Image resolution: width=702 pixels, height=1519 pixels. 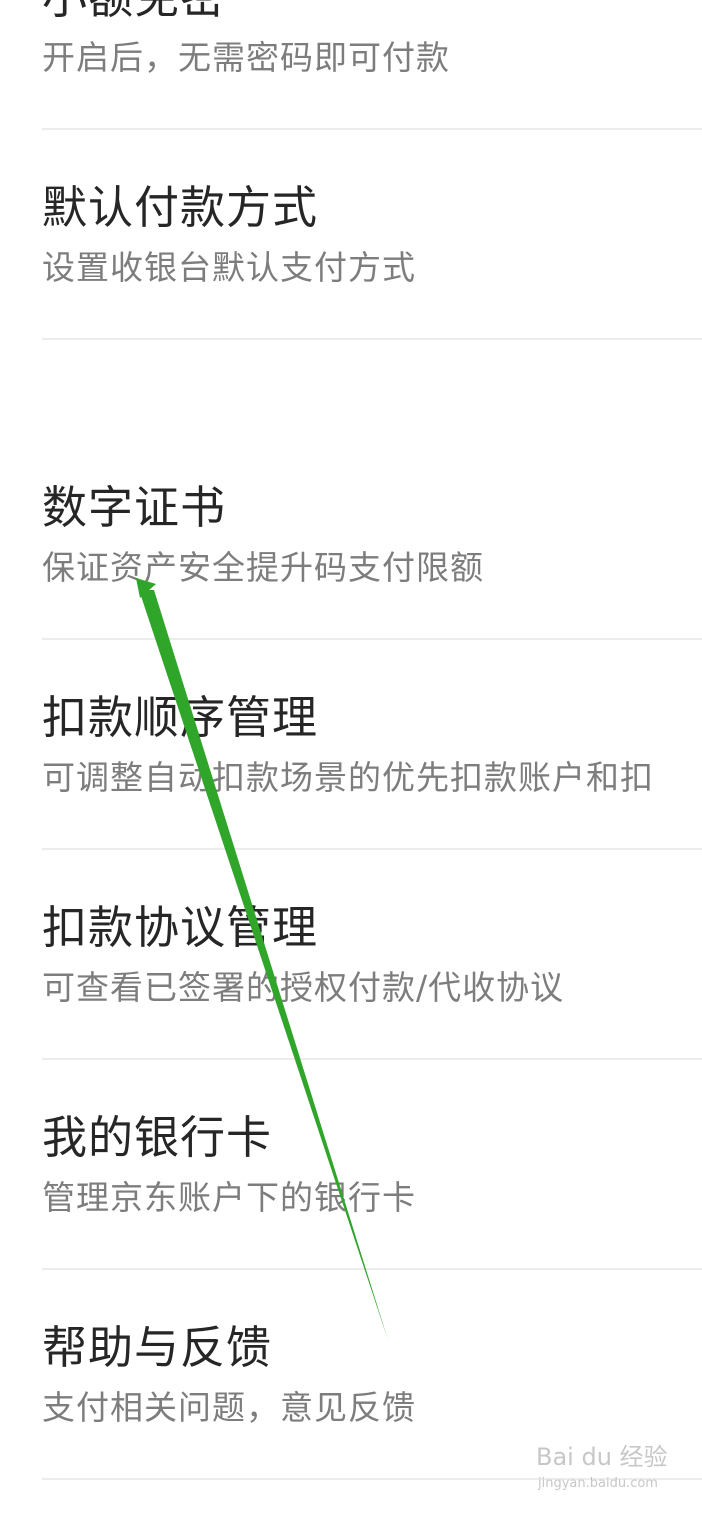 What do you see at coordinates (180, 207) in the screenshot?
I see `settings-item-title: 默认付款方式` at bounding box center [180, 207].